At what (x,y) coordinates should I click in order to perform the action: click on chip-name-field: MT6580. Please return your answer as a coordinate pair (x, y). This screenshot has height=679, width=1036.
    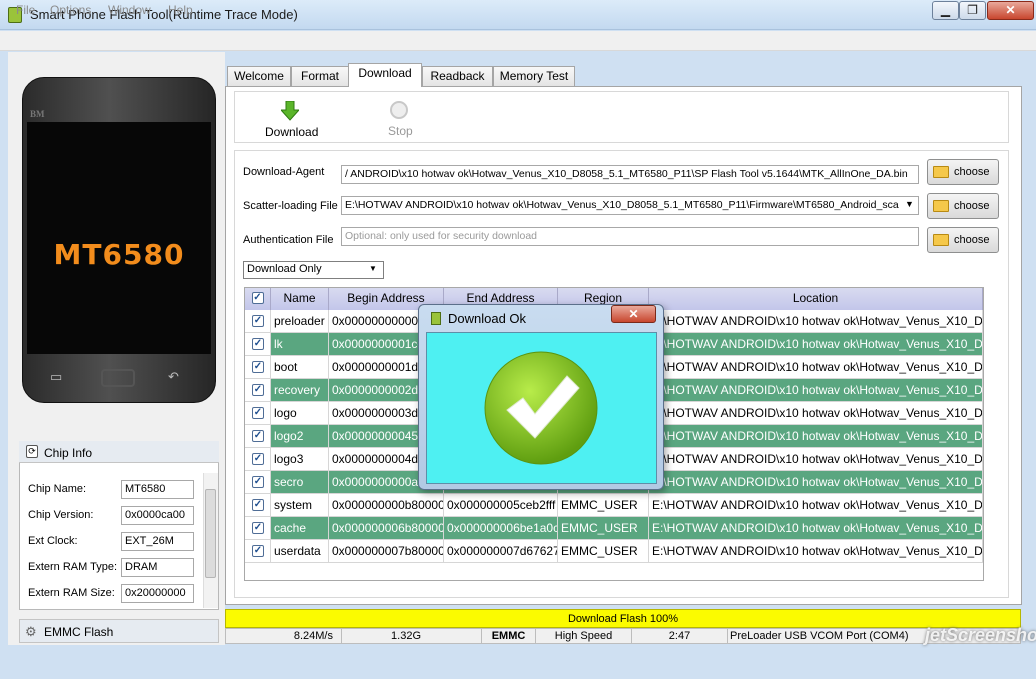
    Looking at the image, I should click on (157, 489).